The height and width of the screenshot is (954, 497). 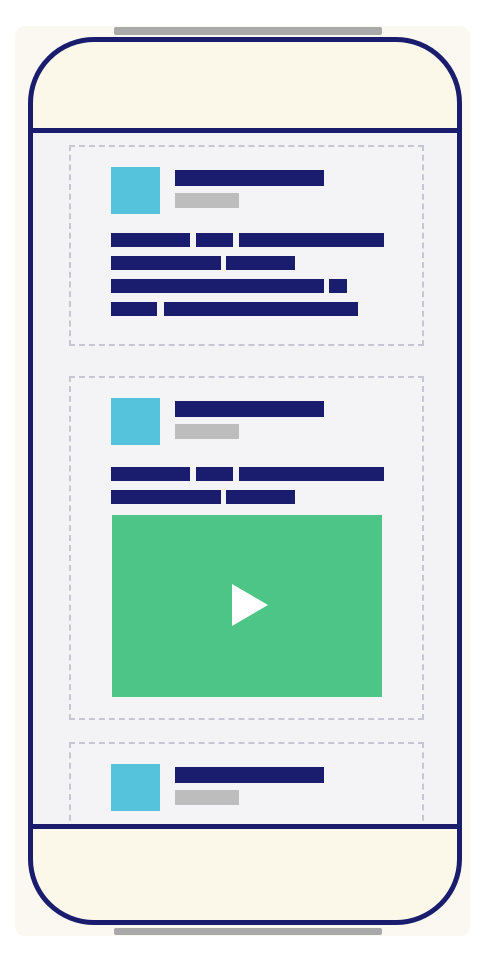 I want to click on video-thumbnail, so click(x=247, y=606).